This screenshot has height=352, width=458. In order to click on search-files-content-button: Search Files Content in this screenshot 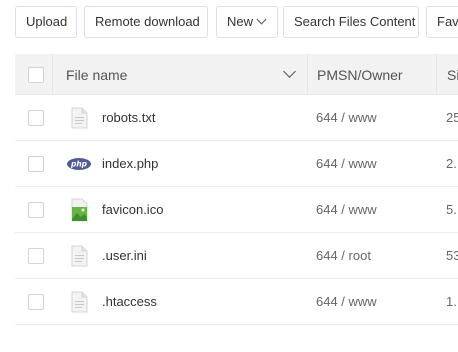, I will do `click(351, 22)`.